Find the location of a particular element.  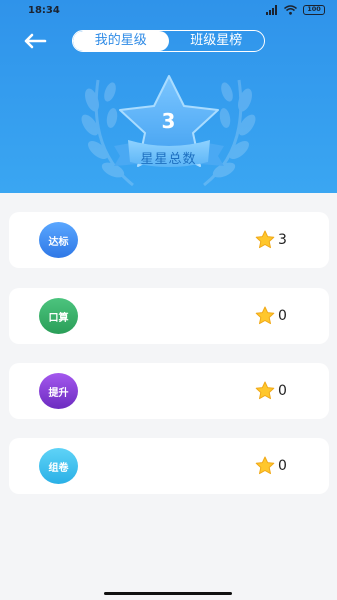

wifi-icon is located at coordinates (290, 10).